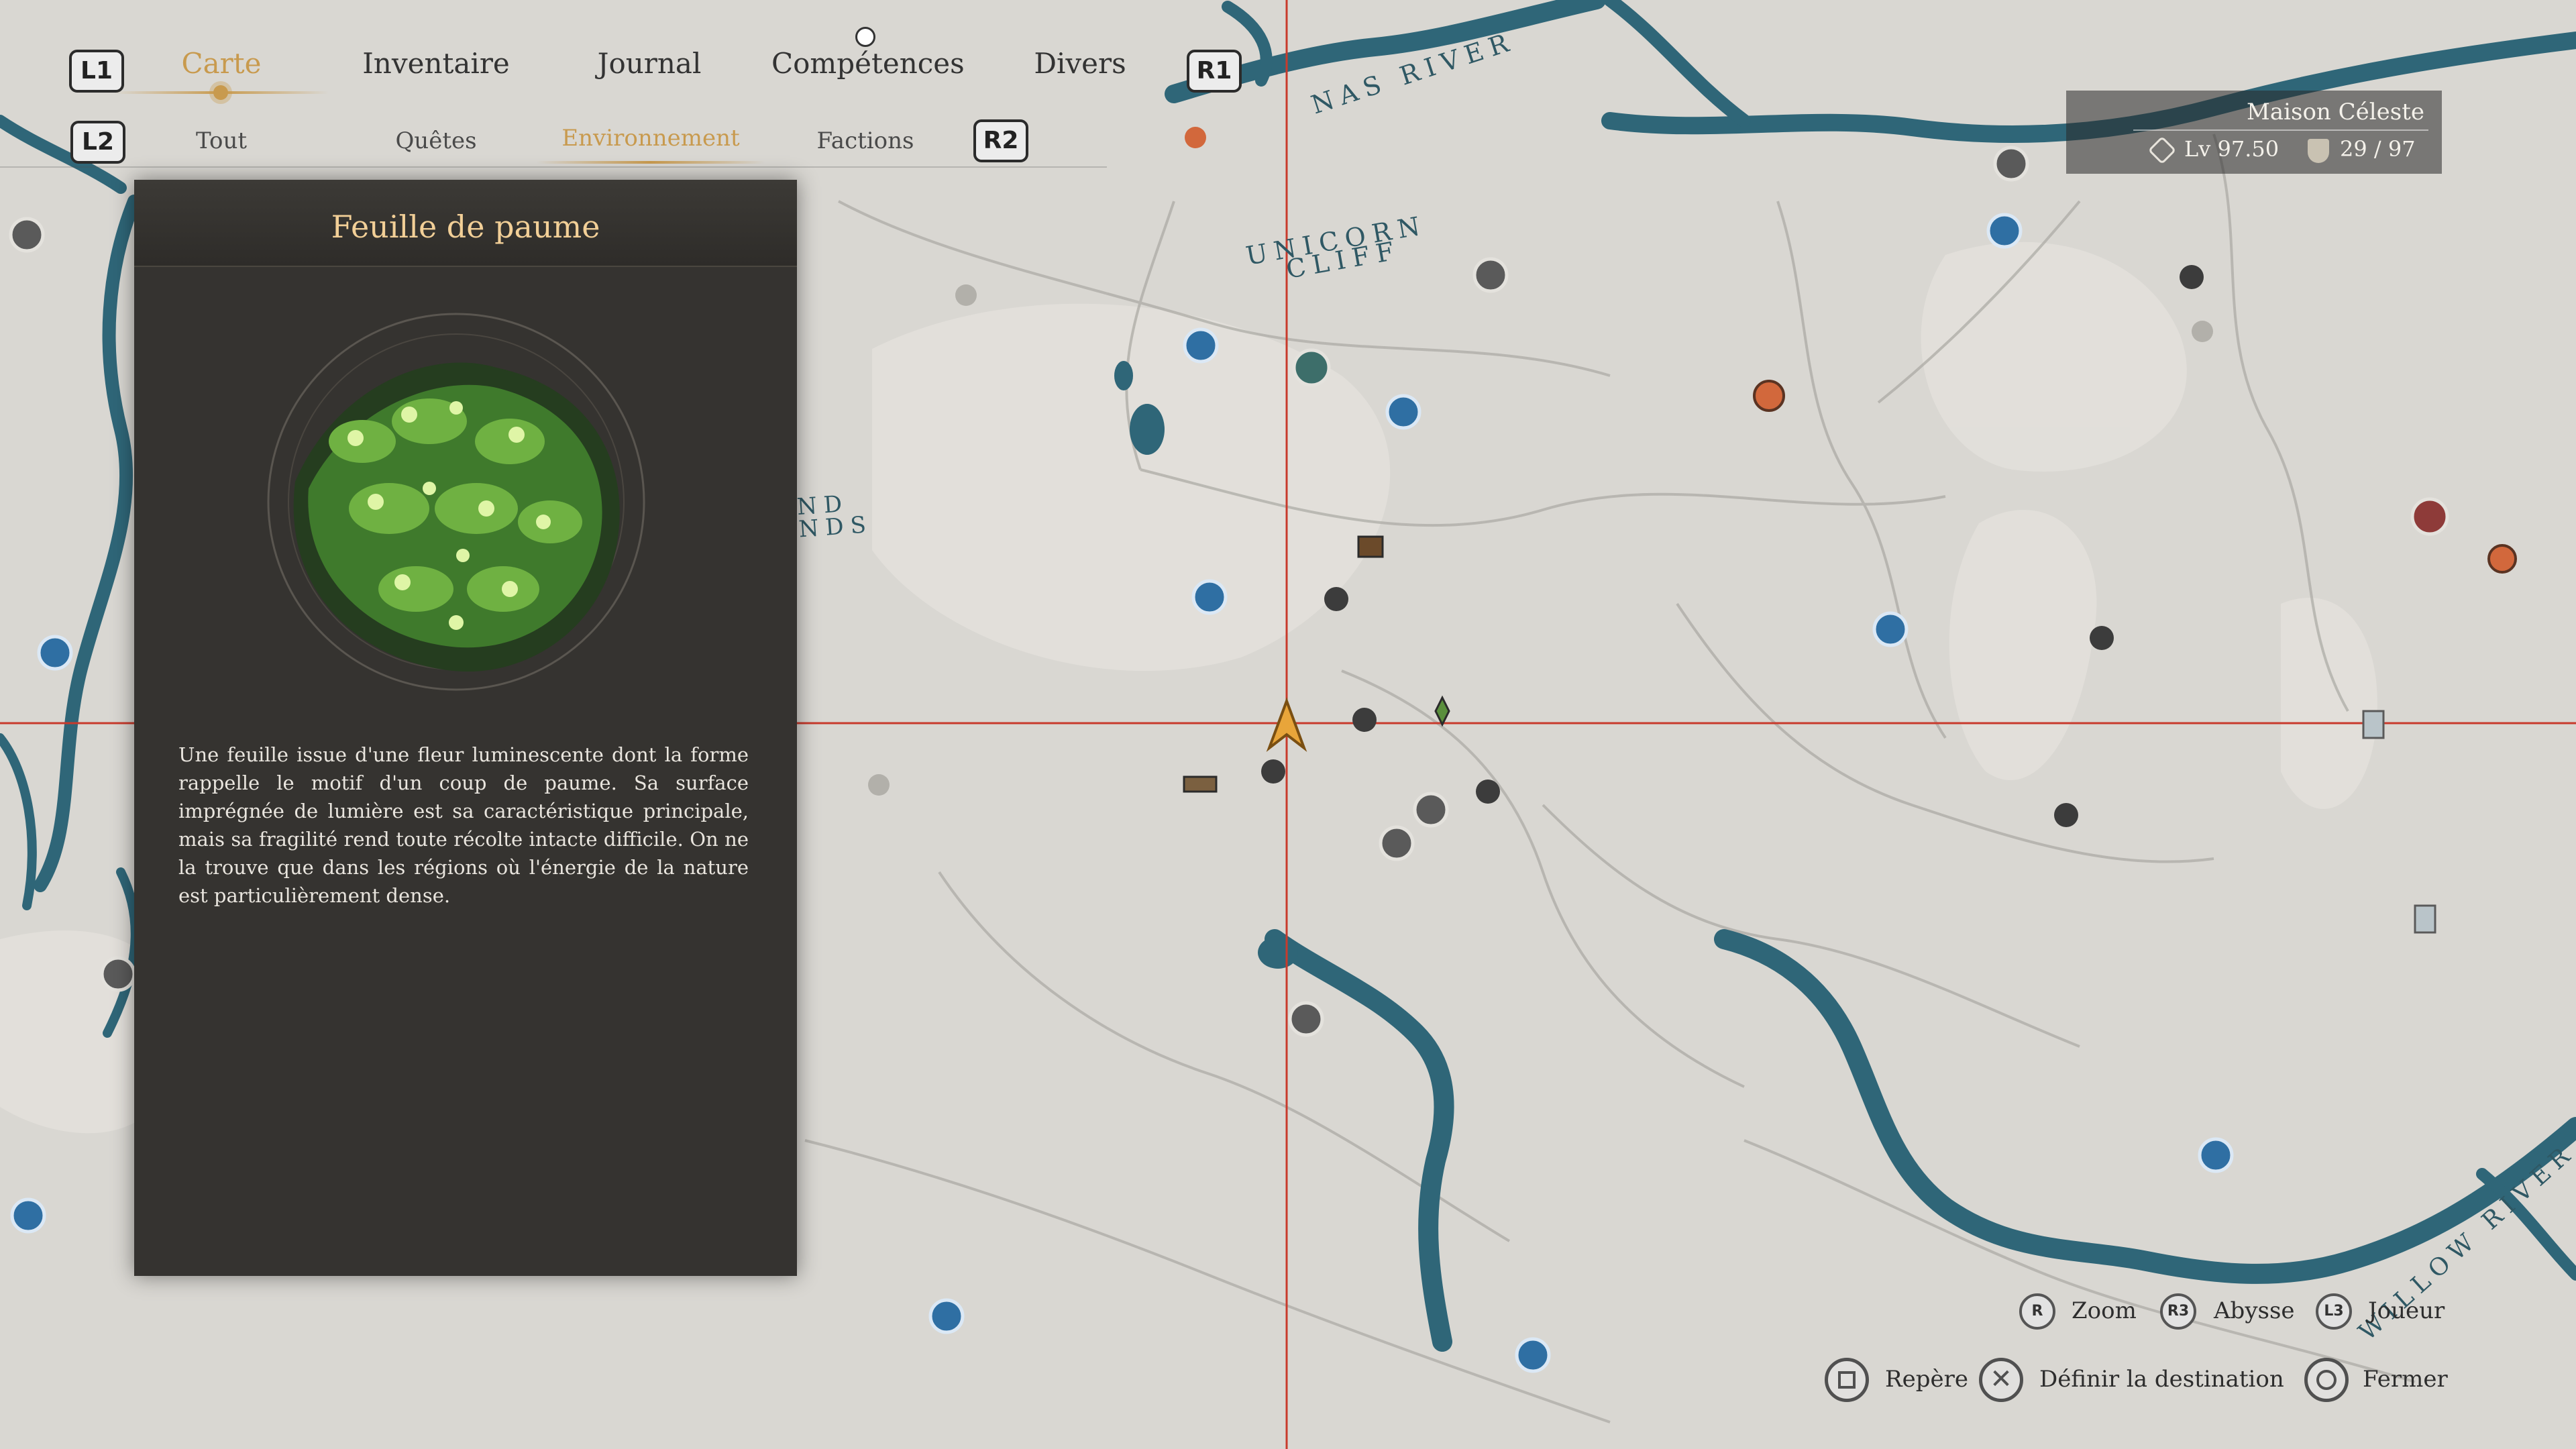 The image size is (2576, 1449). I want to click on status-divider, so click(2280, 130).